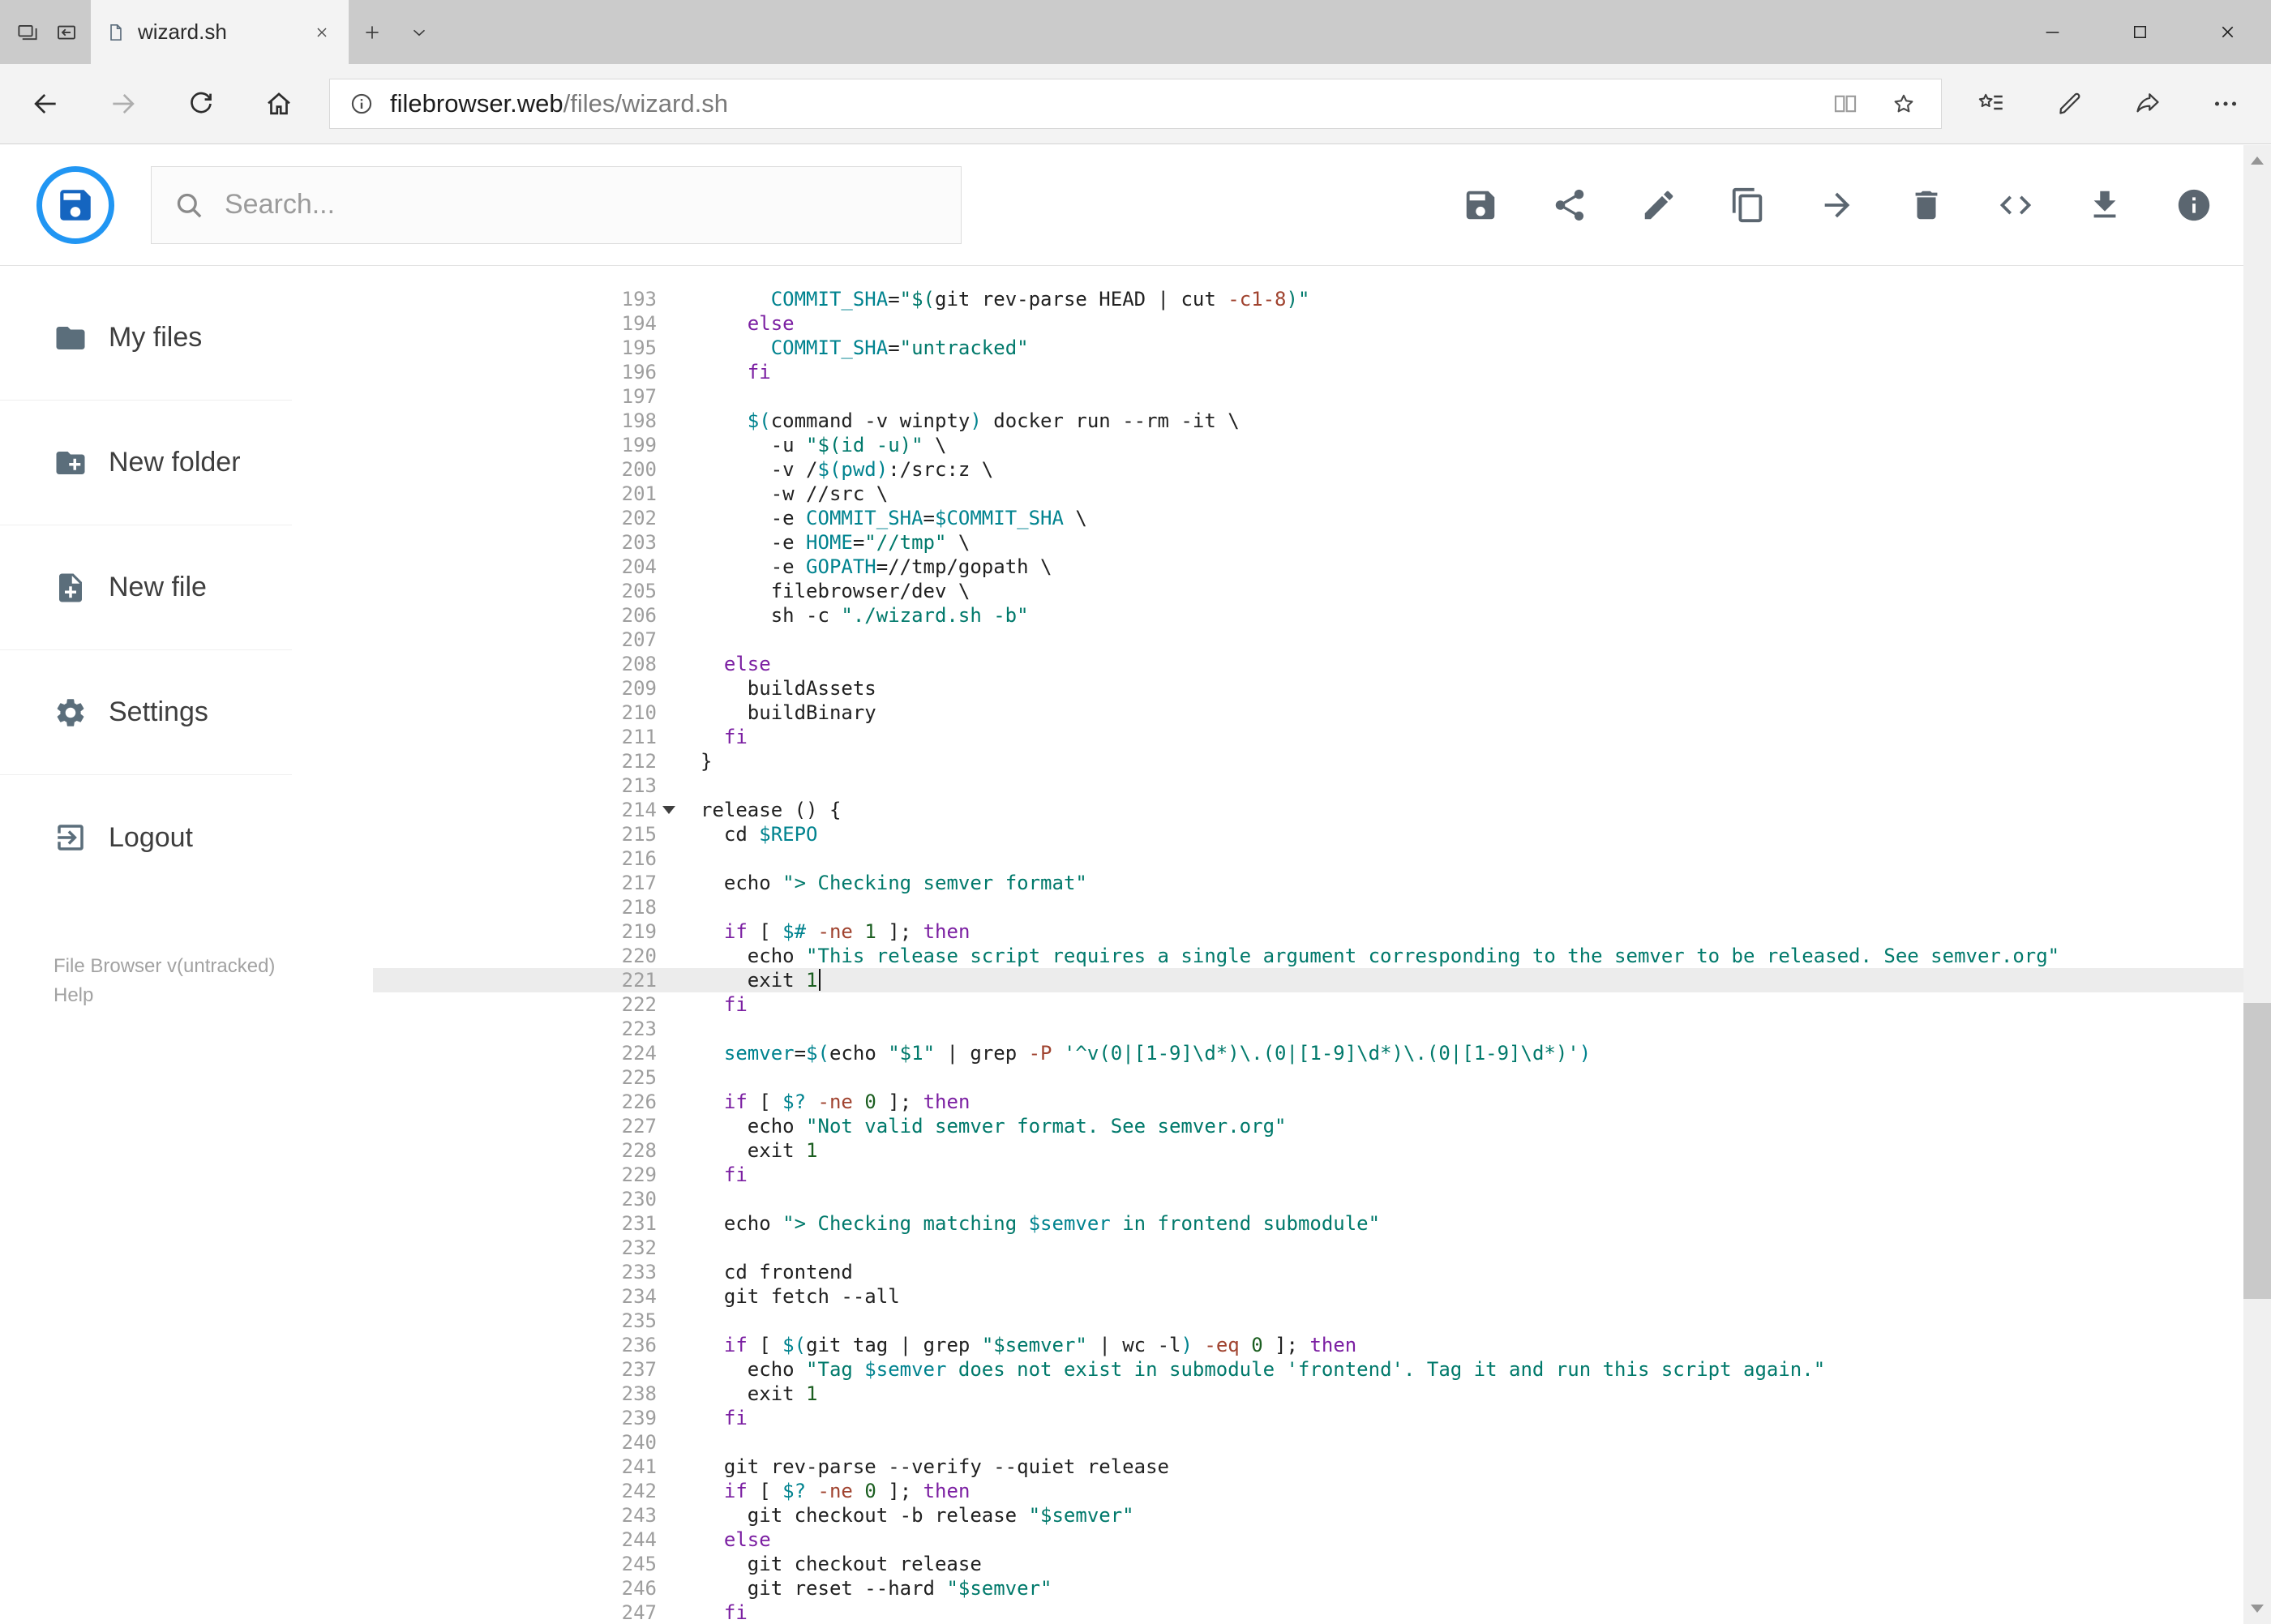  What do you see at coordinates (1322, 1272) in the screenshot?
I see `code-line: 233 cd frontend` at bounding box center [1322, 1272].